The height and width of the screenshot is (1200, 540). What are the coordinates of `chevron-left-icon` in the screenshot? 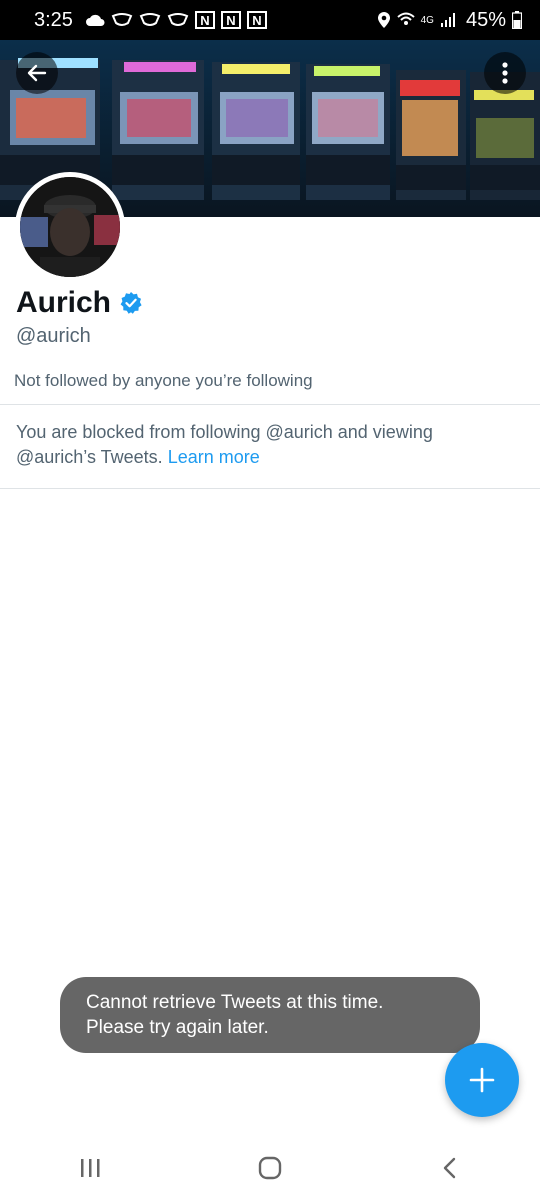 It's located at (449, 1167).